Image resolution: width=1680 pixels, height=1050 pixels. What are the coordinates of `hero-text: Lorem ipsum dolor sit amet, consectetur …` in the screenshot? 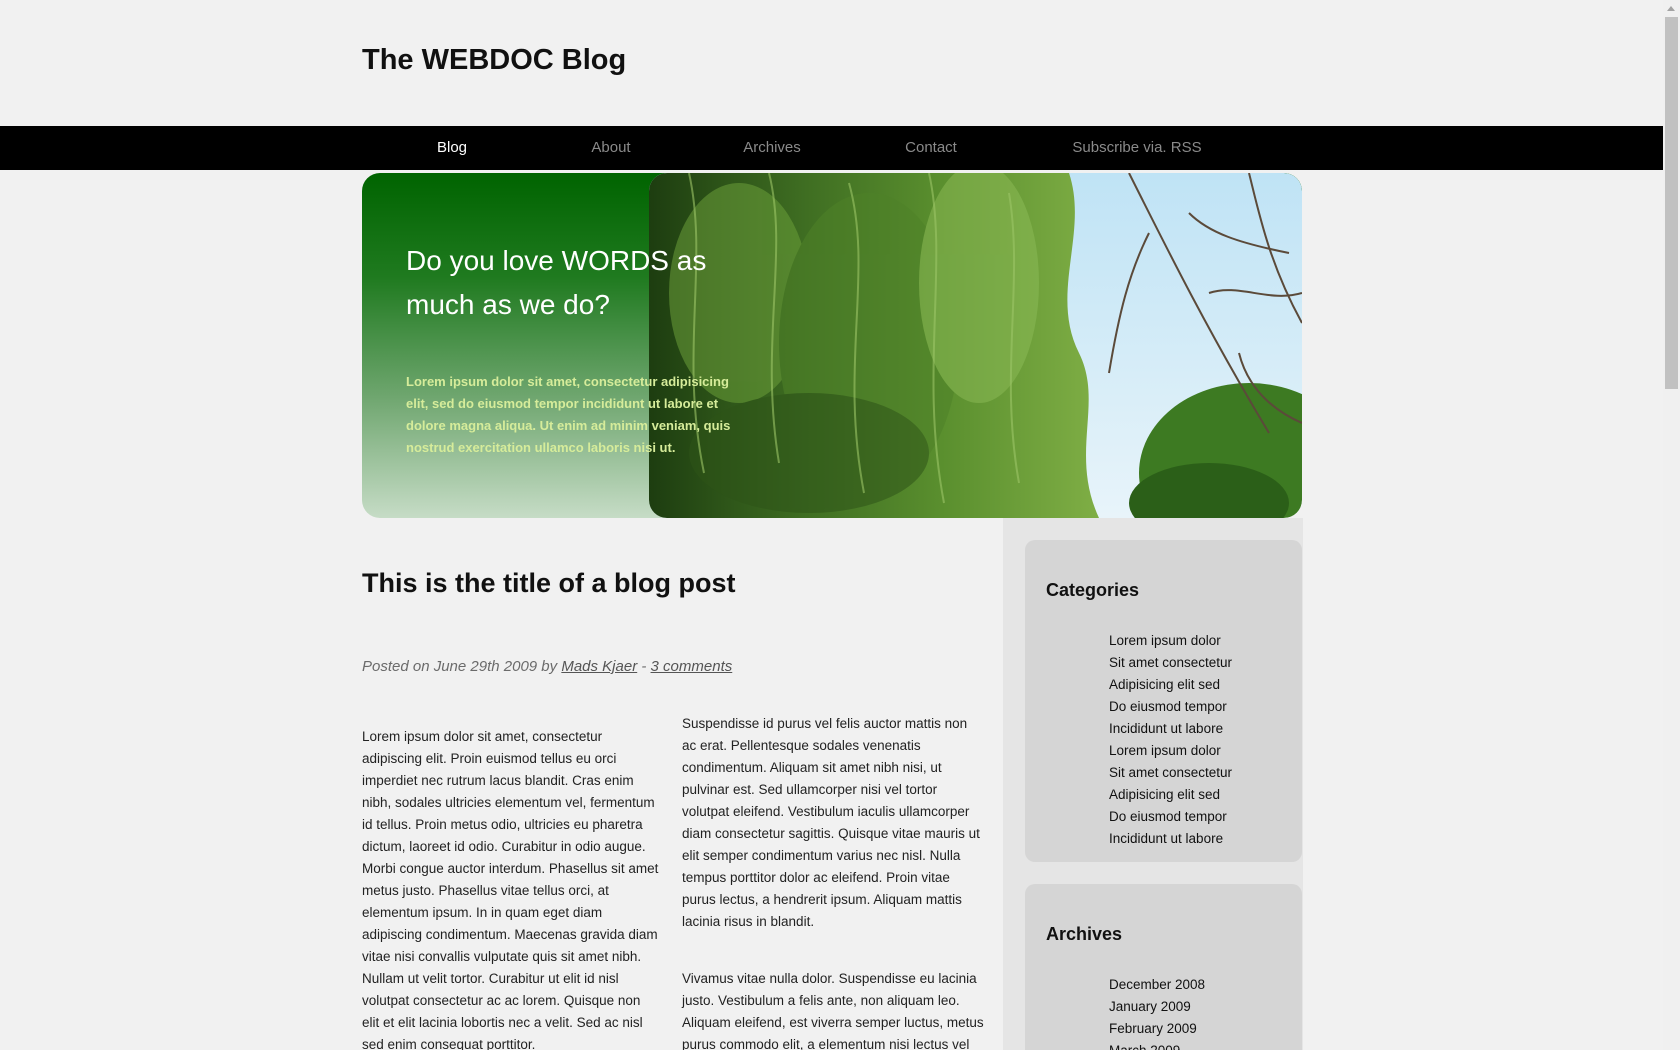 It's located at (568, 414).